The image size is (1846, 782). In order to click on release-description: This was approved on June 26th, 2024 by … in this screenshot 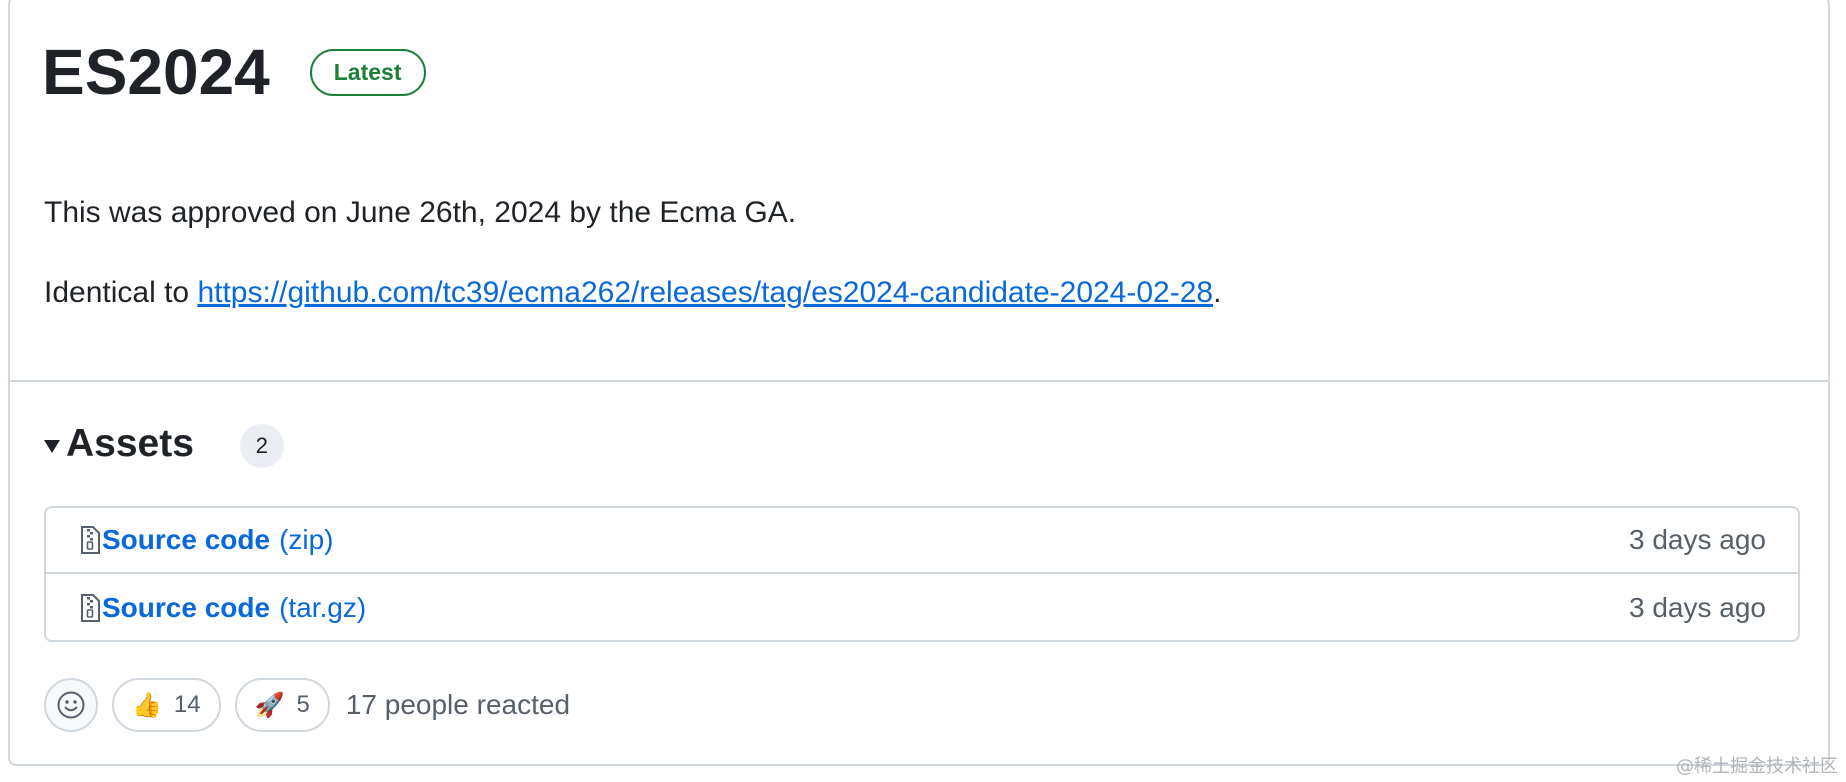, I will do `click(420, 212)`.